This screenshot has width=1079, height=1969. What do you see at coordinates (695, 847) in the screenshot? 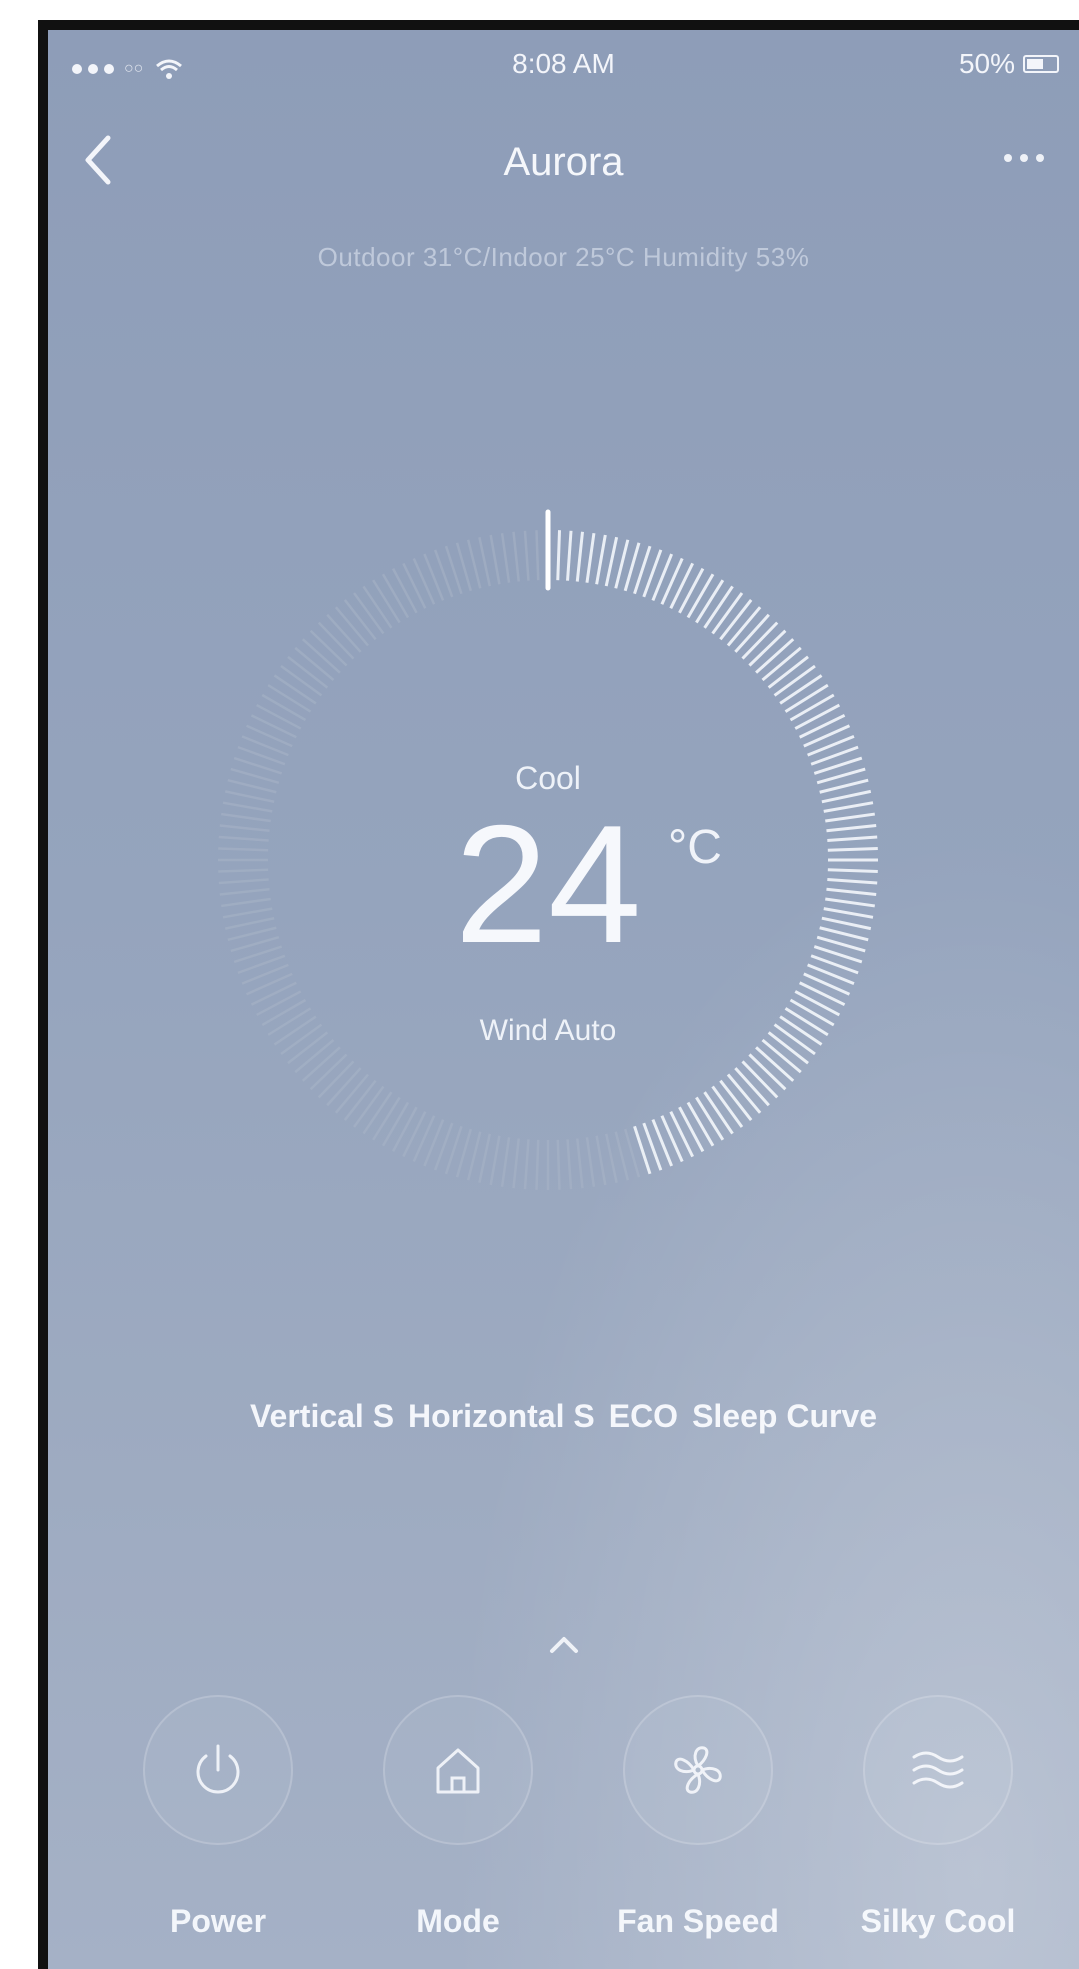
I see `temperature-unit: °C` at bounding box center [695, 847].